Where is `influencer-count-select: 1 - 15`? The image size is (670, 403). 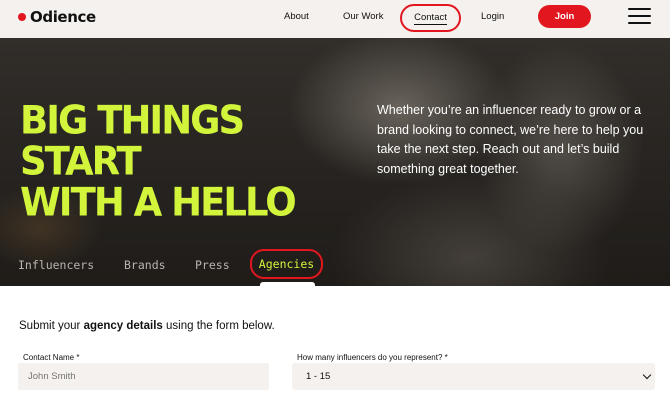 influencer-count-select: 1 - 15 is located at coordinates (473, 376).